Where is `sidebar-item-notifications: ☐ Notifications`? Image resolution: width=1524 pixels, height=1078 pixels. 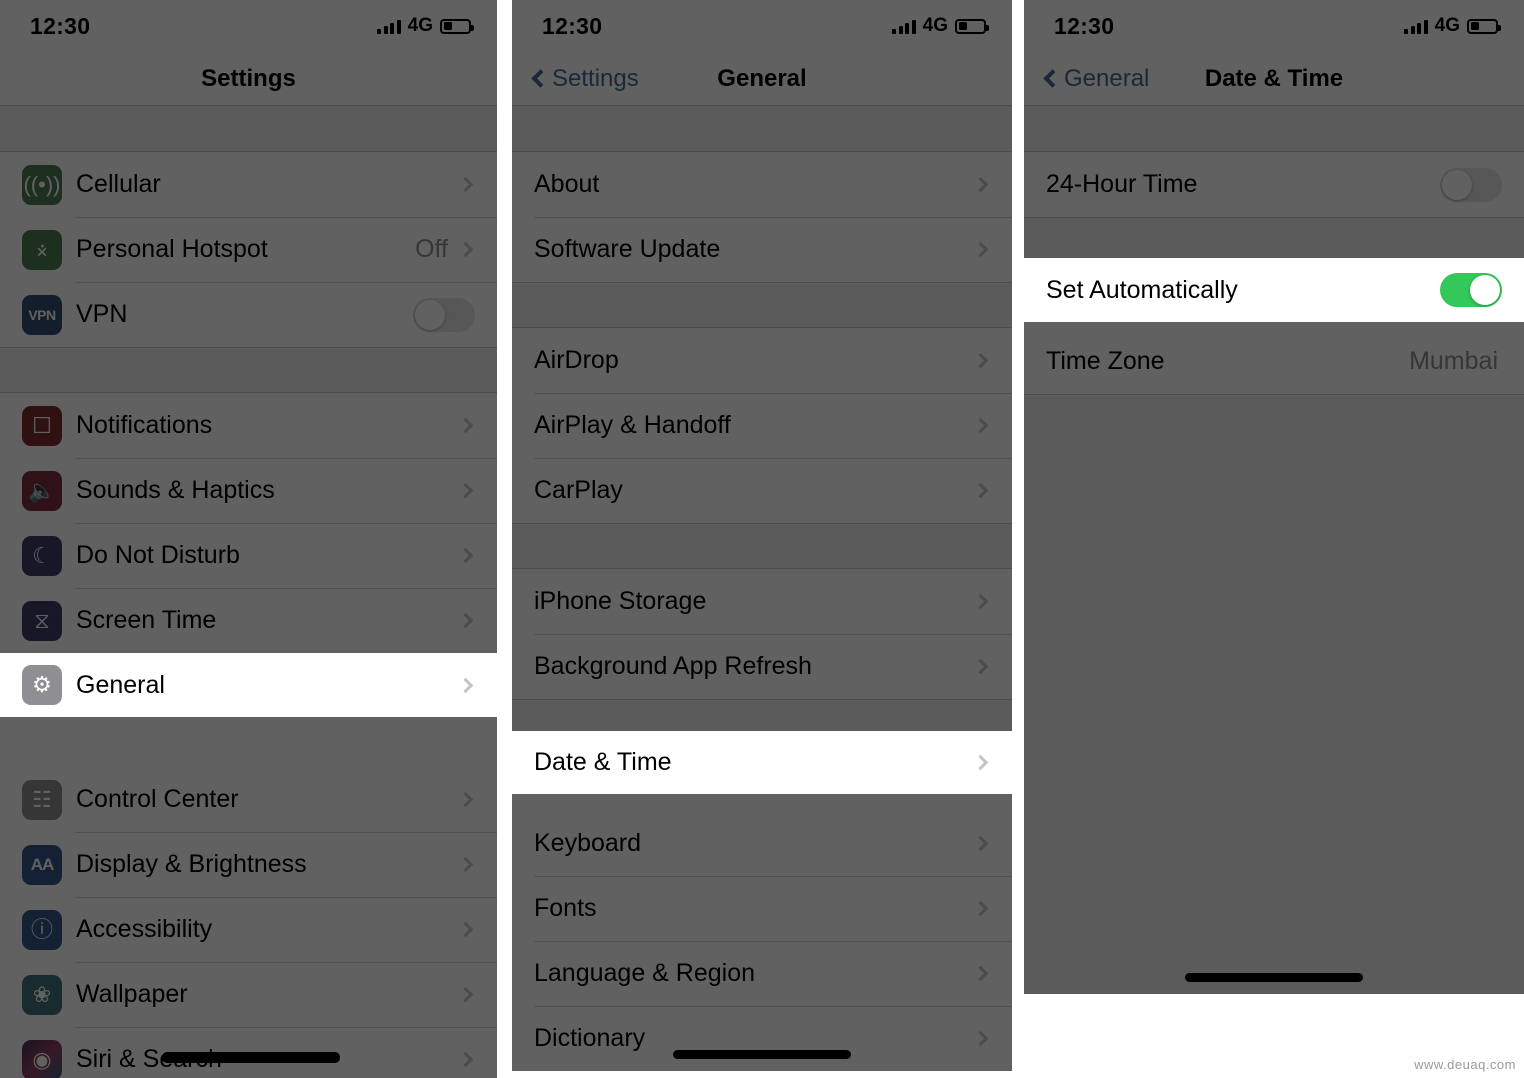 sidebar-item-notifications: ☐ Notifications is located at coordinates (248, 425).